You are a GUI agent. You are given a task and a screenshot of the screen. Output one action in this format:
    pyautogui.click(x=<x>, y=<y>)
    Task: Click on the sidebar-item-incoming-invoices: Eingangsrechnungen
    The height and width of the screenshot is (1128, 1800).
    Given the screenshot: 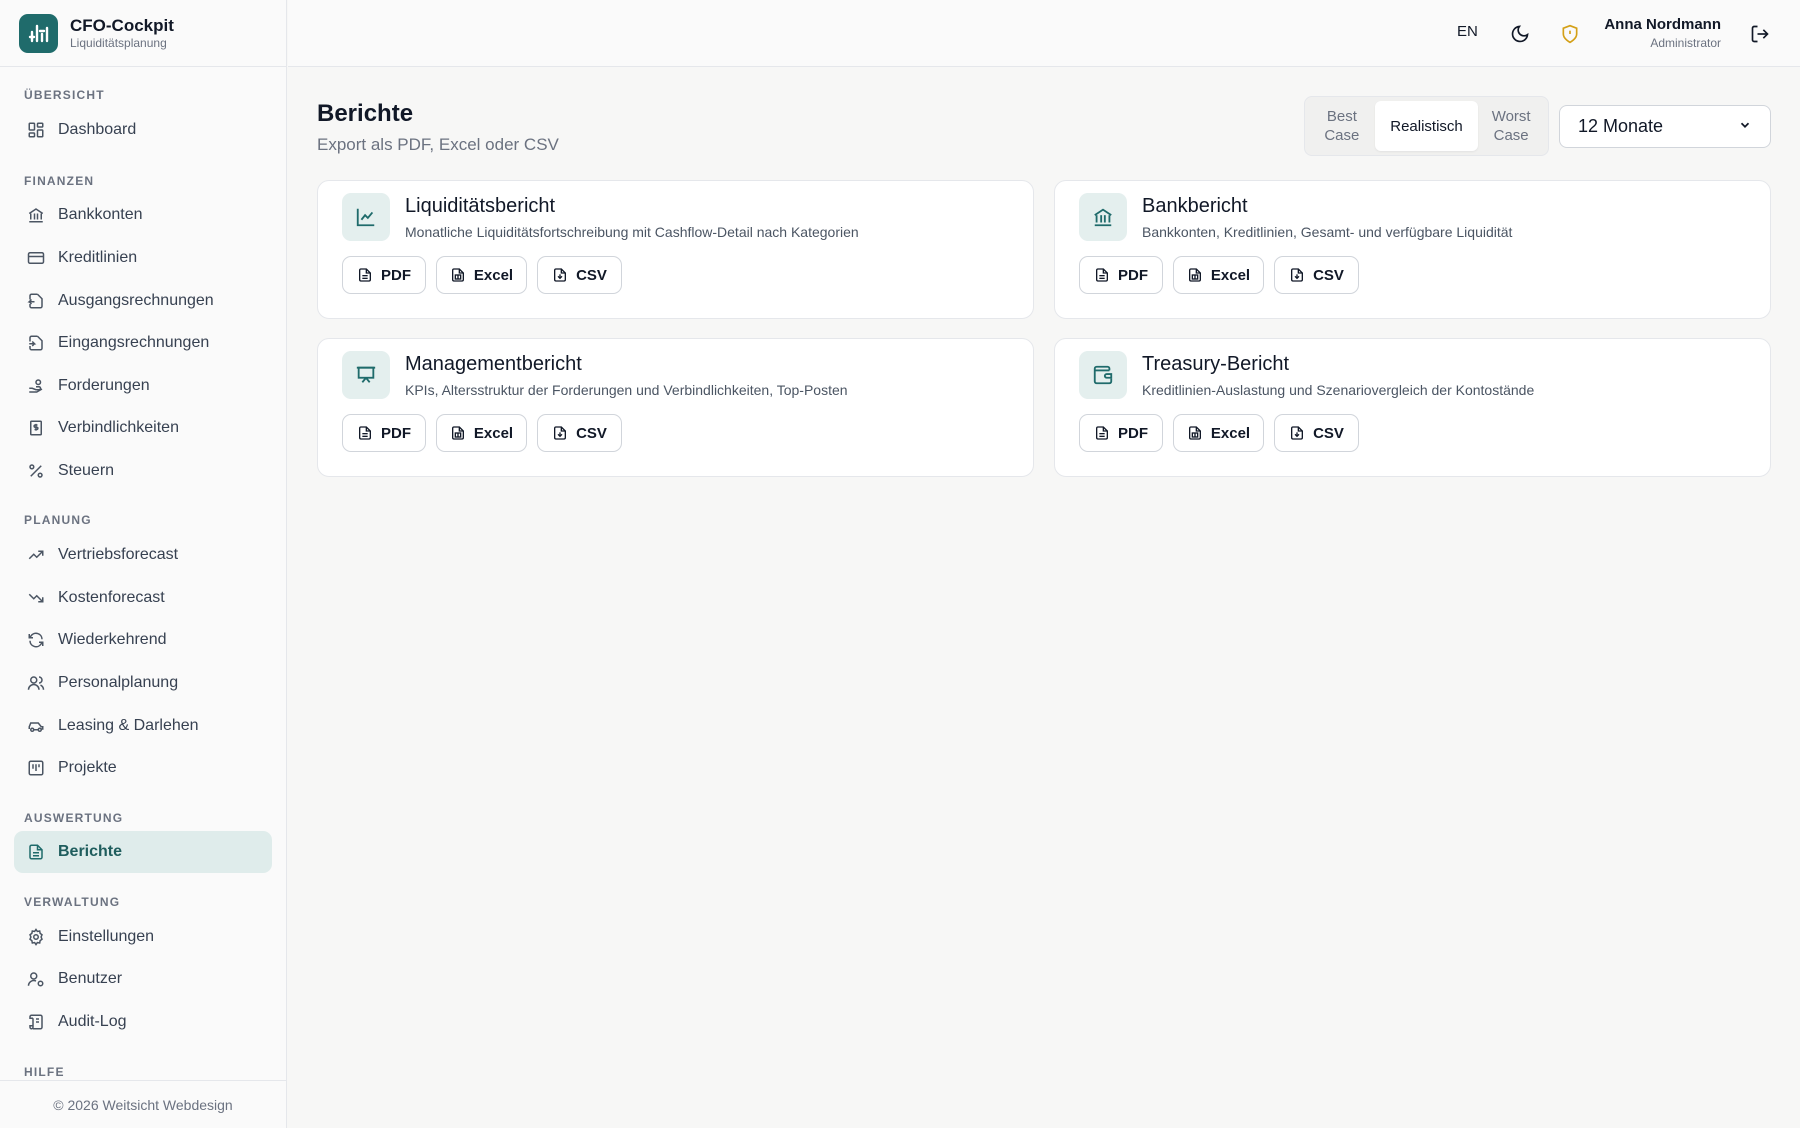 What is the action you would take?
    pyautogui.click(x=143, y=343)
    